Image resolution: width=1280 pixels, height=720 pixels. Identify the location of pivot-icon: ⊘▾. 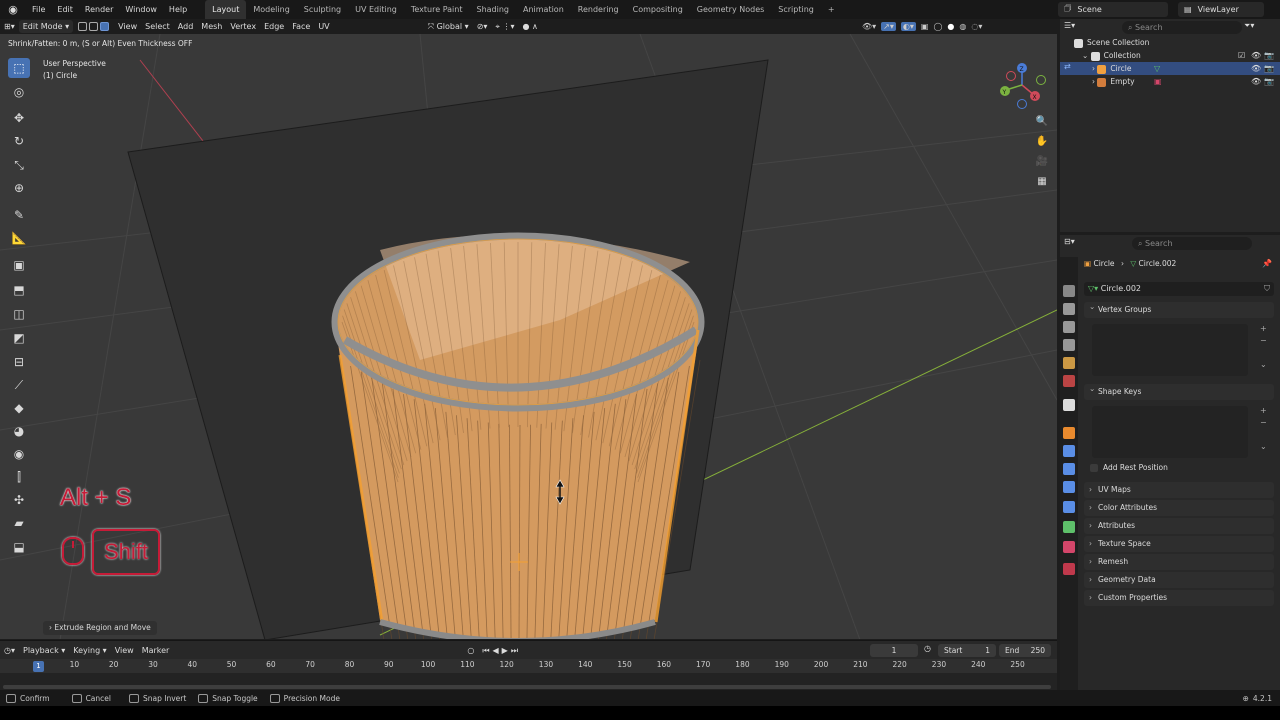
(482, 26).